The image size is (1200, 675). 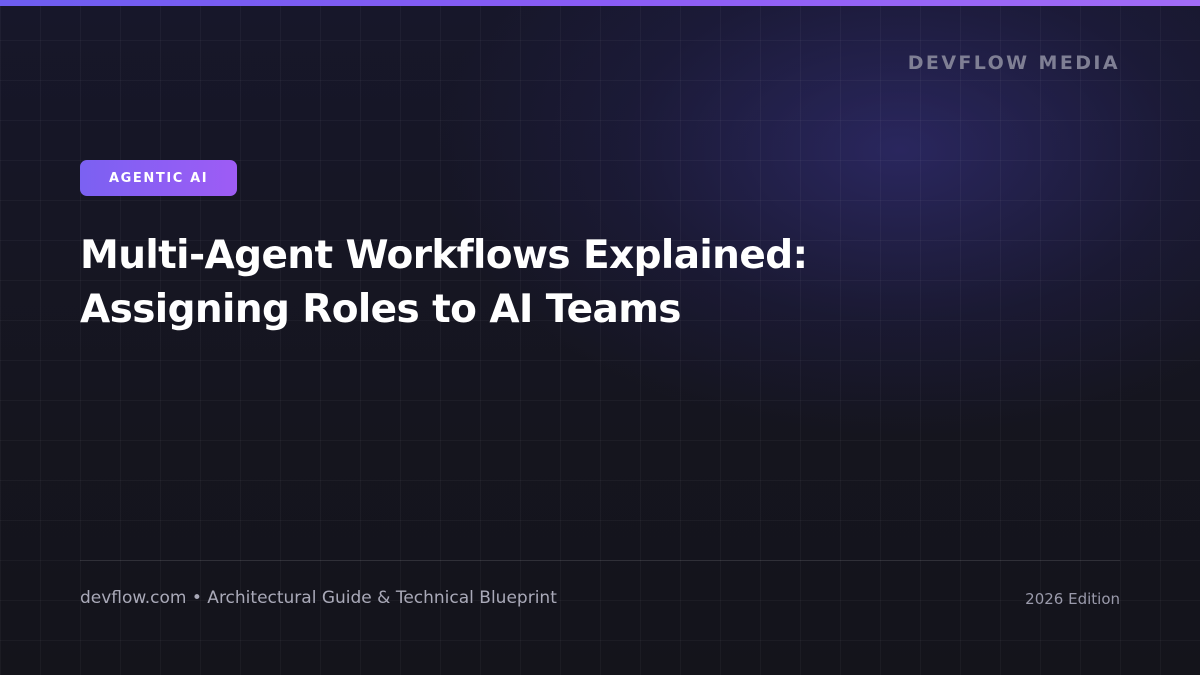 I want to click on category-badge: AGENTIC AI, so click(x=159, y=178).